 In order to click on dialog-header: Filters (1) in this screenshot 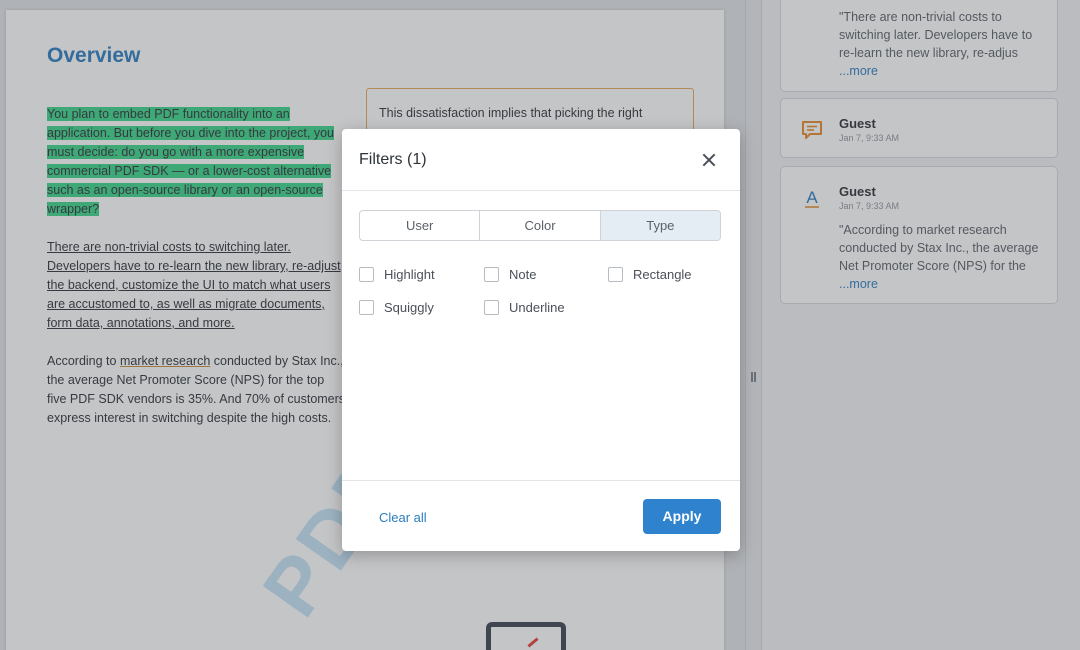, I will do `click(541, 160)`.